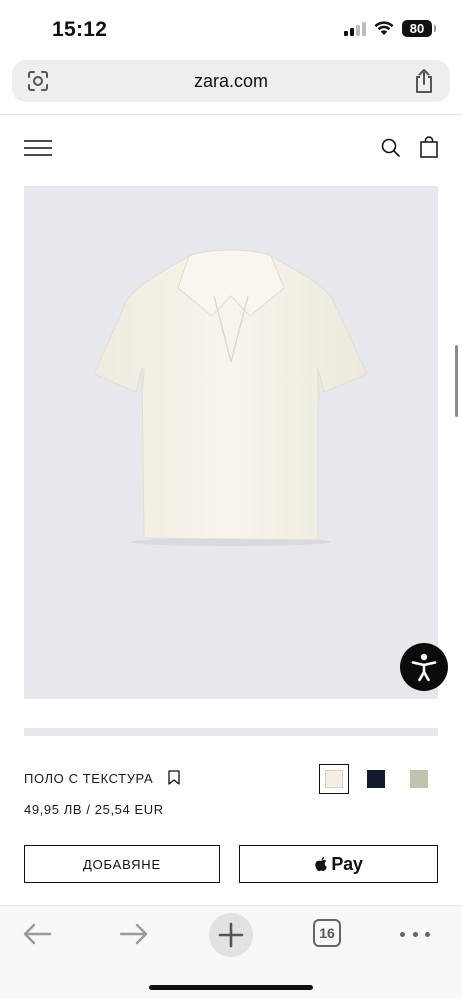 This screenshot has width=462, height=999. I want to click on product-price: 49,95 ЛВ / 25,54 EUR, so click(94, 809).